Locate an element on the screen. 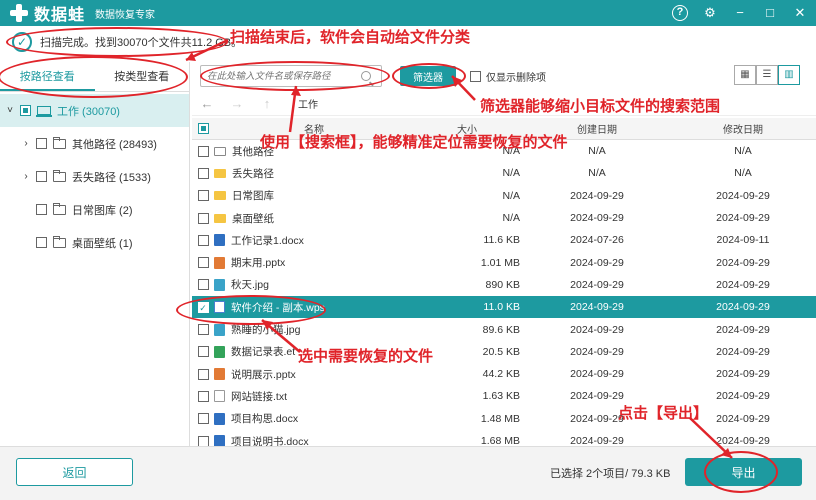 The height and width of the screenshot is (500, 816). select-all-checkbox is located at coordinates (203, 128).